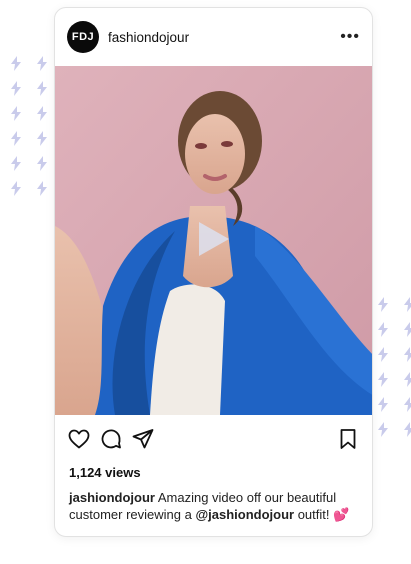 This screenshot has height=564, width=411. Describe the element at coordinates (79, 439) in the screenshot. I see `heart-icon` at that location.